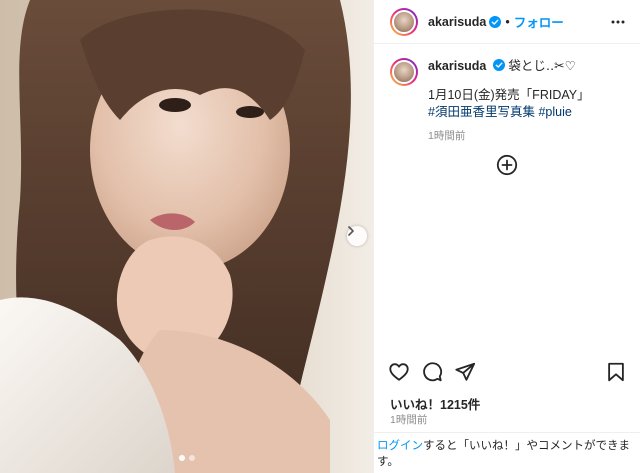  What do you see at coordinates (399, 372) in the screenshot?
I see `heart-icon` at bounding box center [399, 372].